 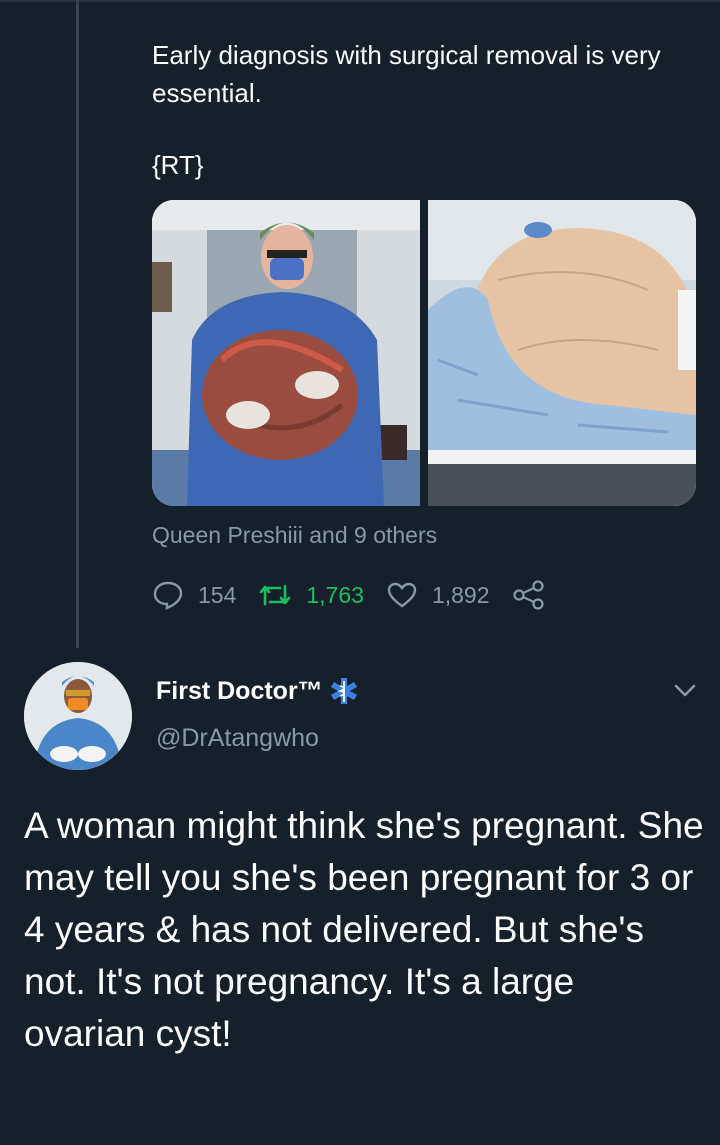 What do you see at coordinates (460, 594) in the screenshot?
I see `like-count: 1,892` at bounding box center [460, 594].